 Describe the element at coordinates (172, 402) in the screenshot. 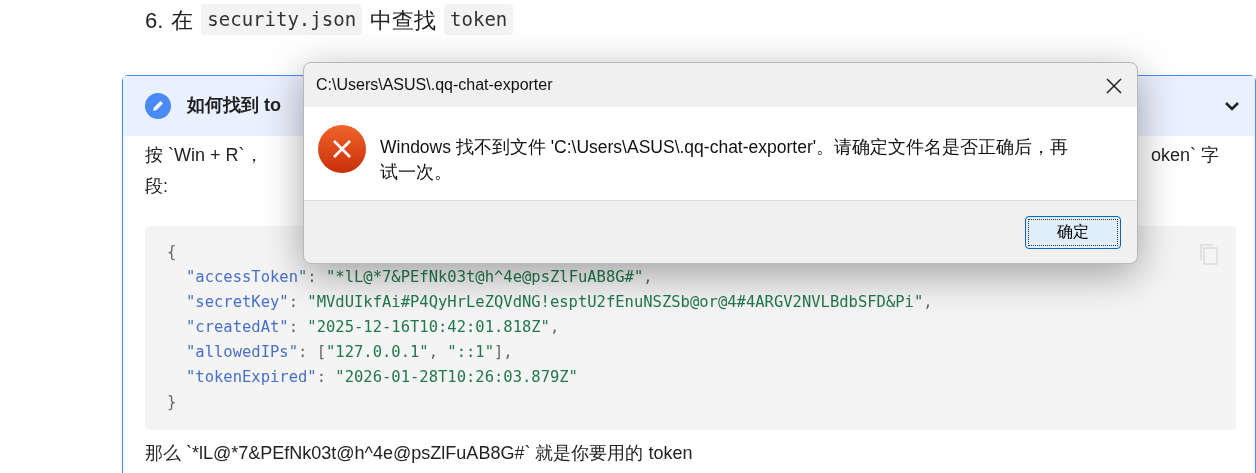

I see `code-line: }` at that location.